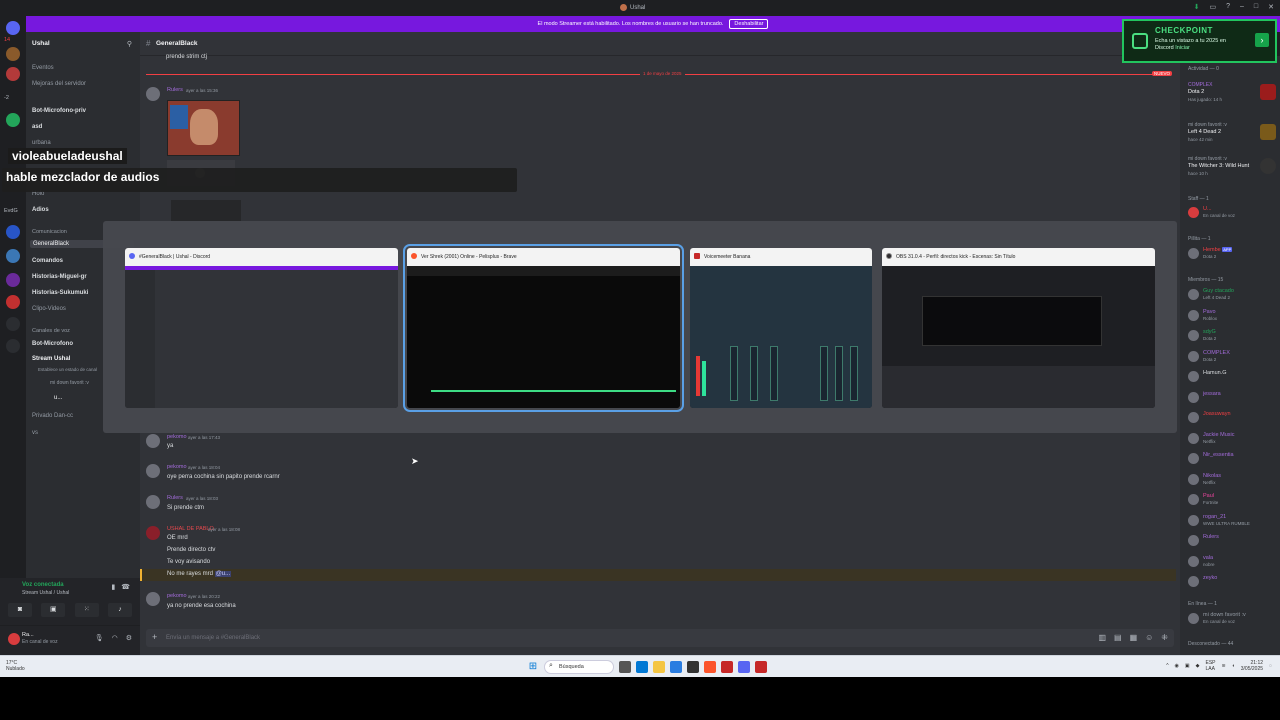 The width and height of the screenshot is (1280, 720). I want to click on activity-card: COMPLEX Dota 2 Has jugado: 14 h, so click(1232, 96).